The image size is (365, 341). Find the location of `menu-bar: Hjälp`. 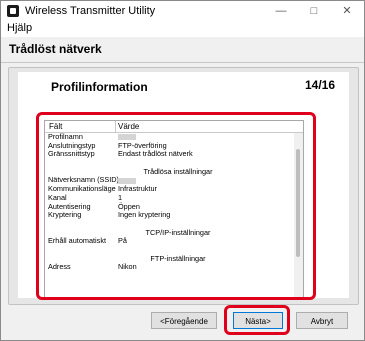

menu-bar: Hjälp is located at coordinates (182, 29).